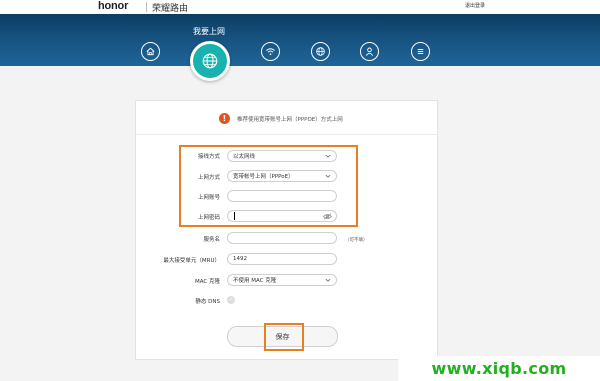 The width and height of the screenshot is (600, 381). I want to click on nav-wifi-button, so click(270, 51).